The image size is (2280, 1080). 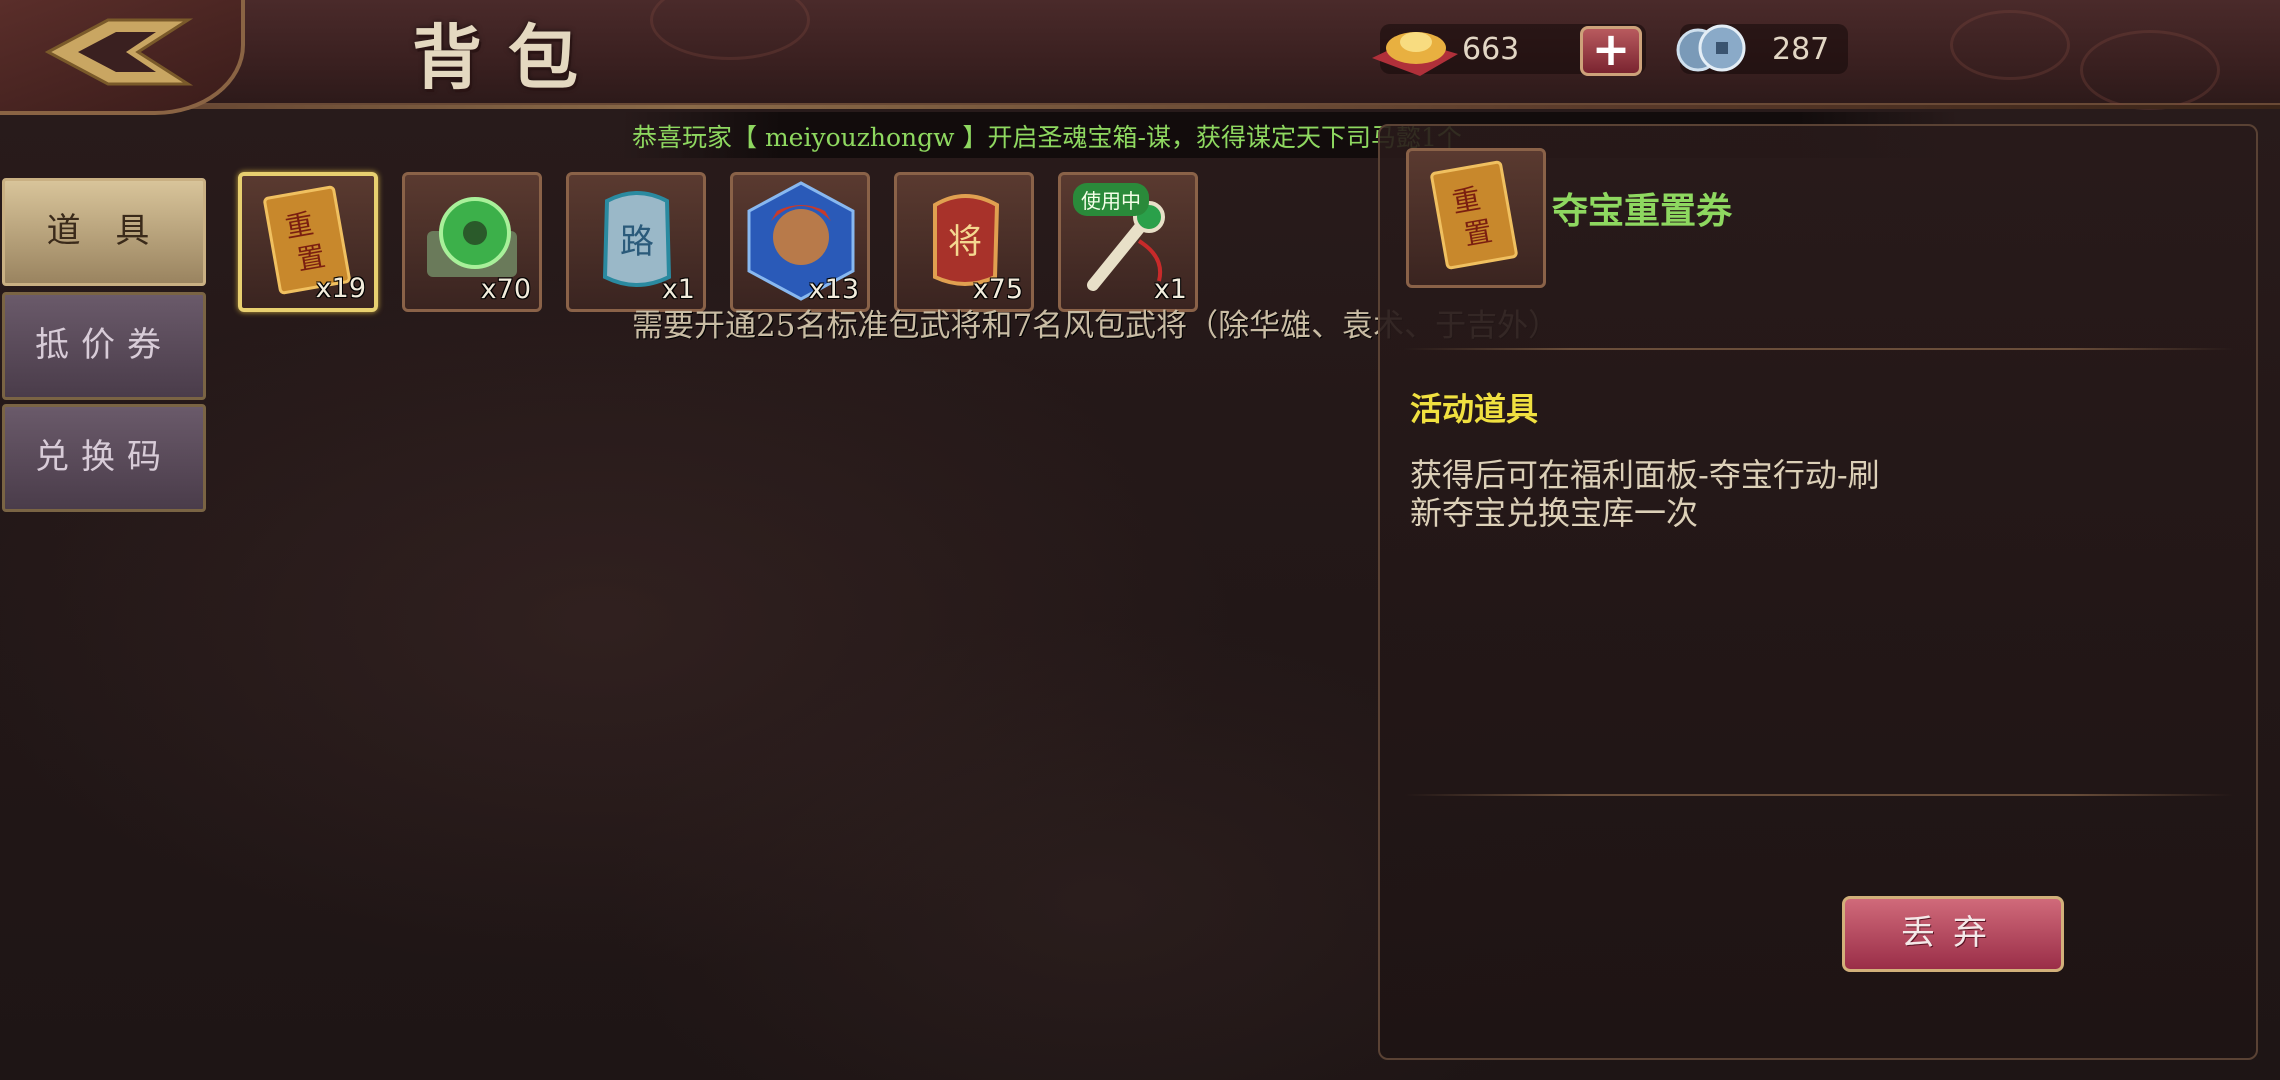 I want to click on item-description: 获得后可在福利面板-夺宝行动-刷新夺宝兑换宝库一次, so click(x=1645, y=494).